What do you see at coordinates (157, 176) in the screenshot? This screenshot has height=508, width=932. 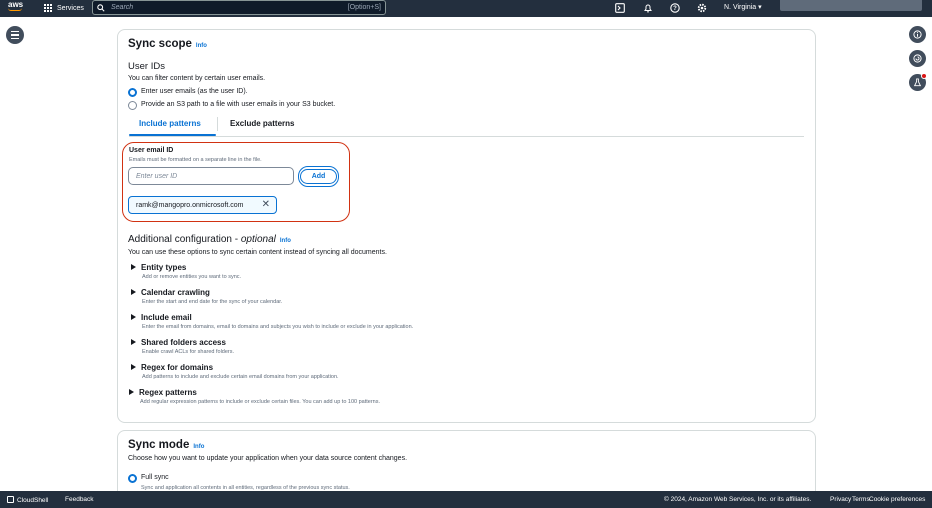 I see `user-email-placeholder: Enter user ID` at bounding box center [157, 176].